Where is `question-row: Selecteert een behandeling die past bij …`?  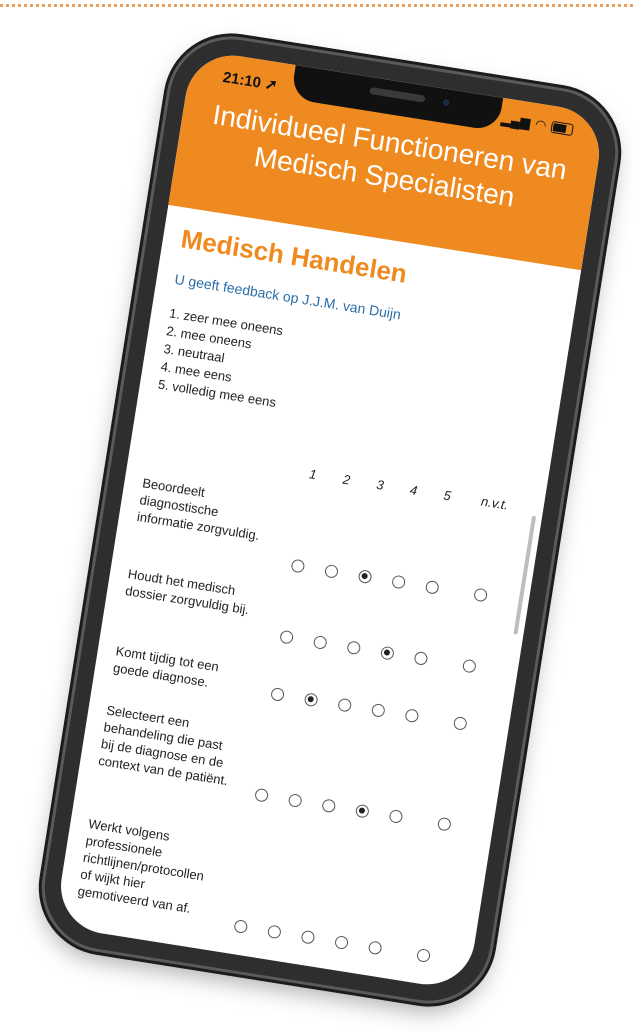
question-row: Selecteert een behandeling die past bij … is located at coordinates (296, 765).